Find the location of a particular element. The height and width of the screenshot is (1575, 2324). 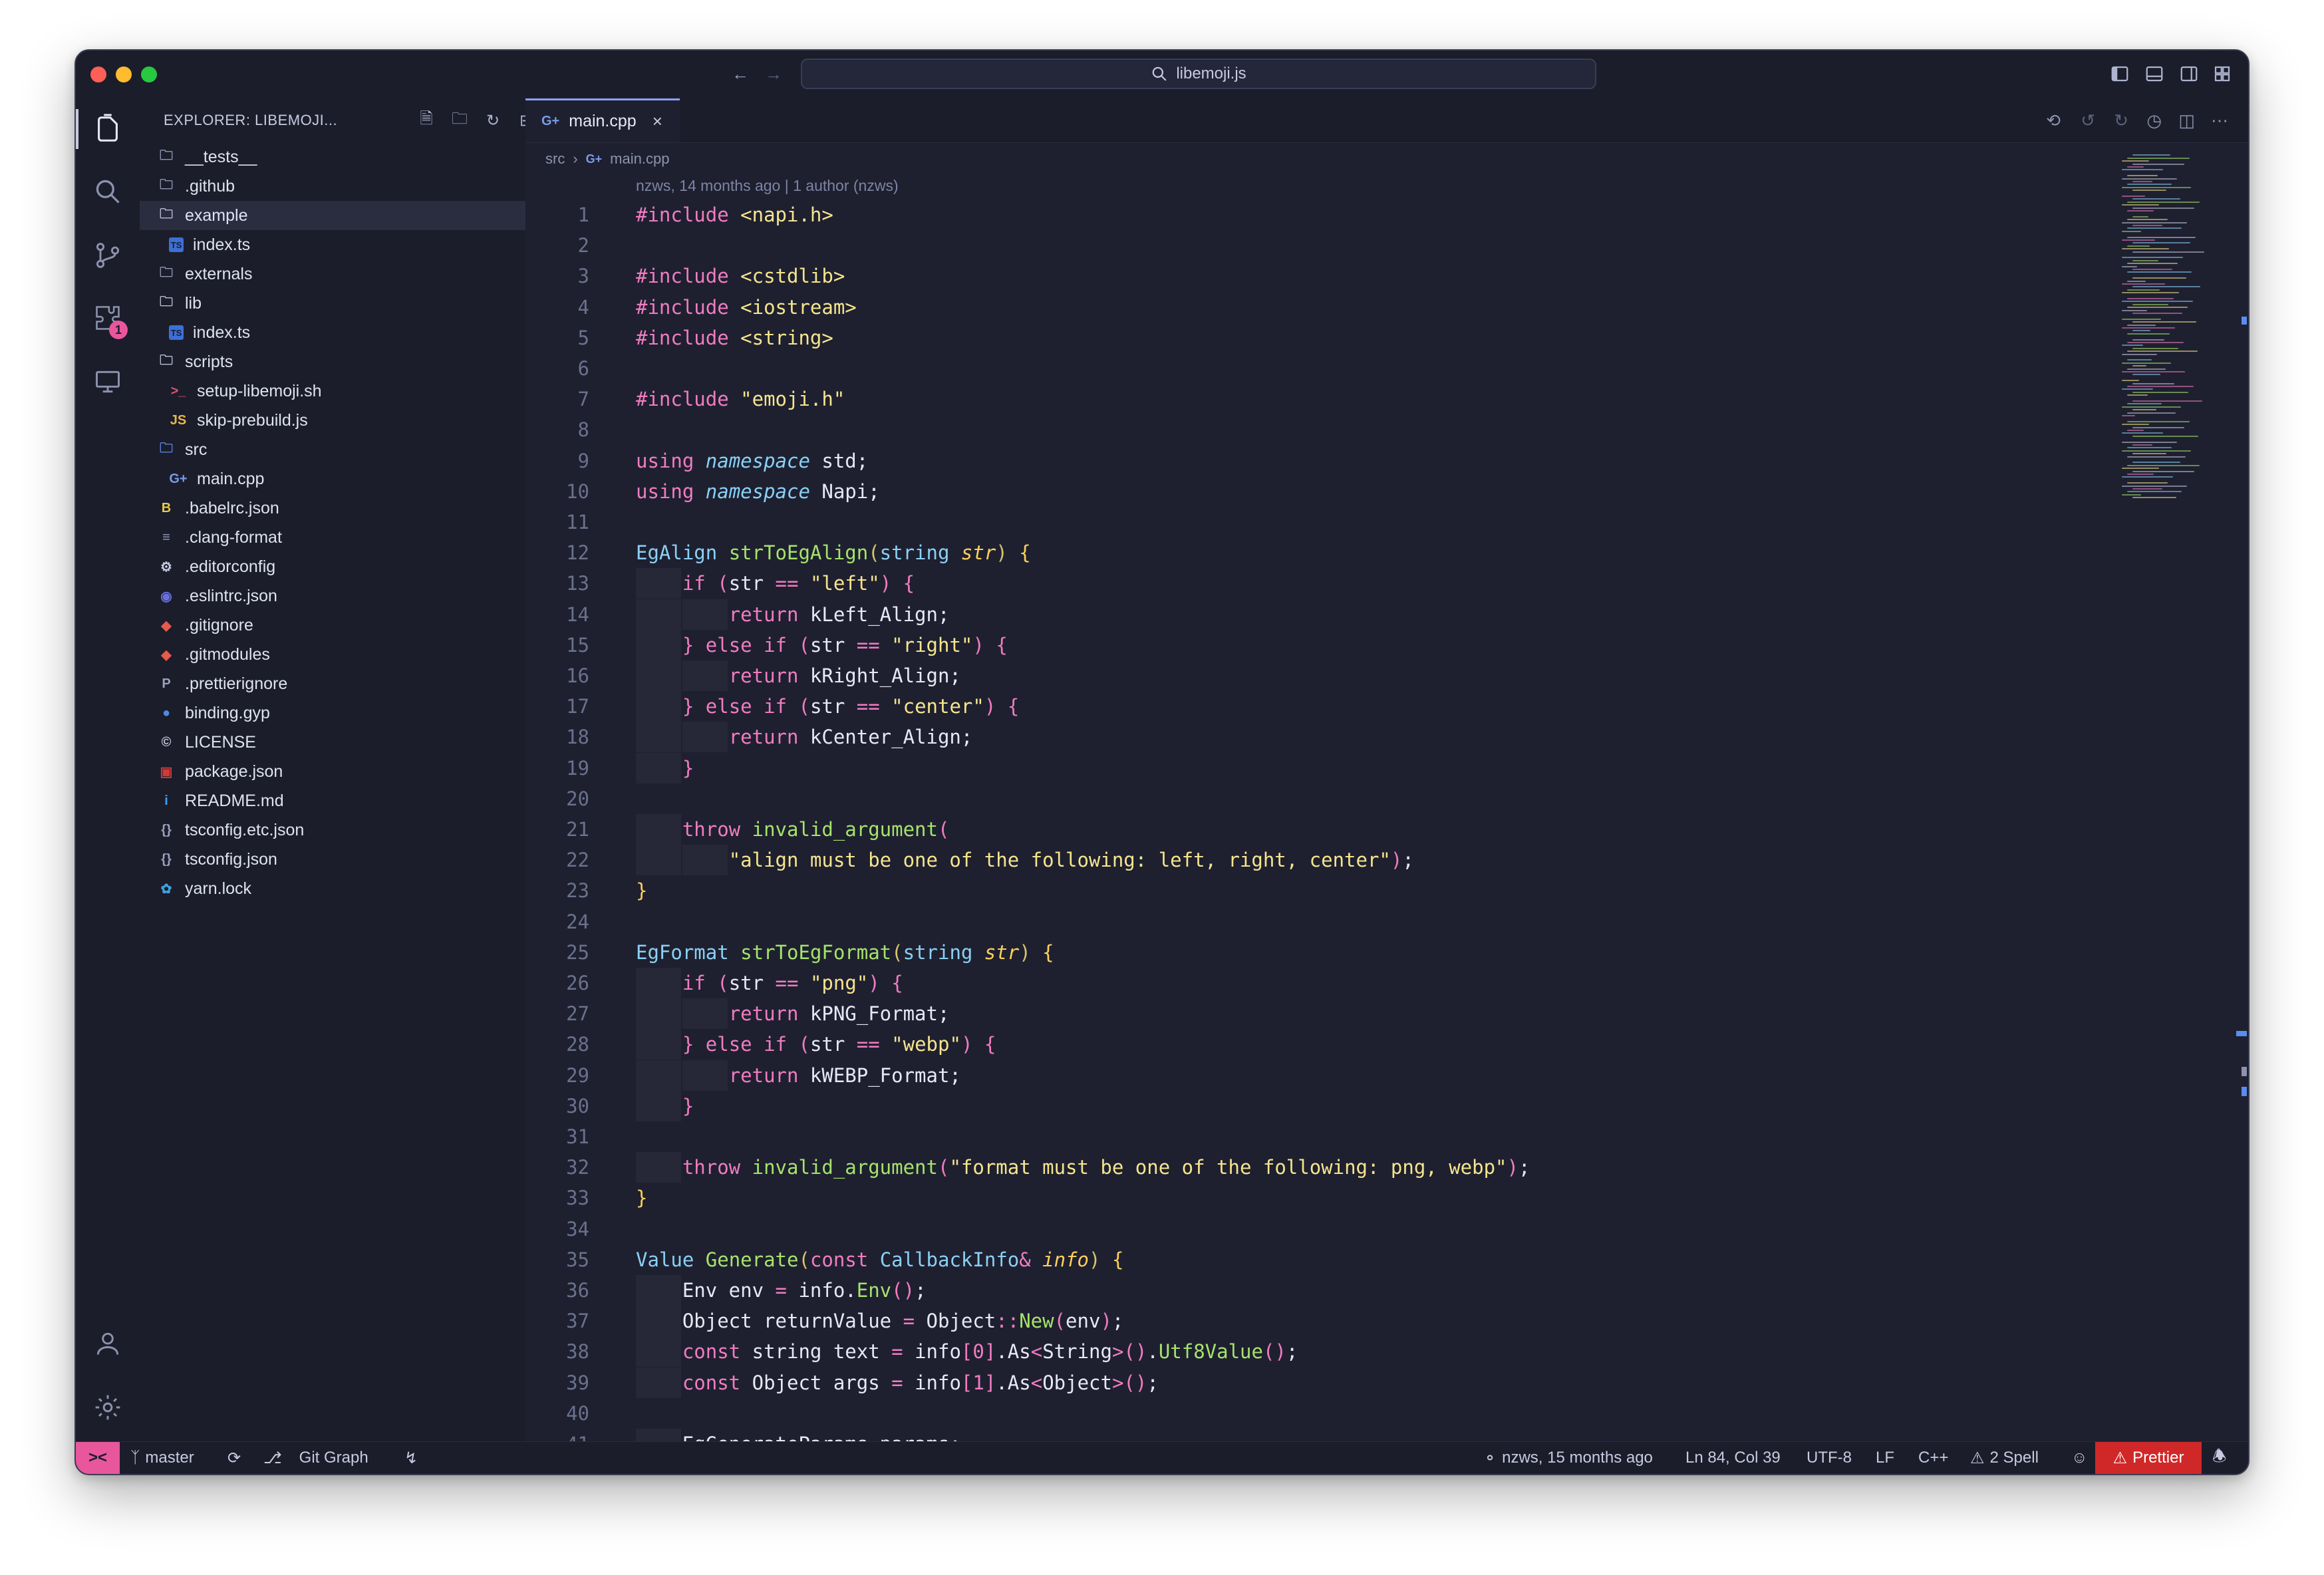

gear-icon: ⚙ is located at coordinates (166, 567).